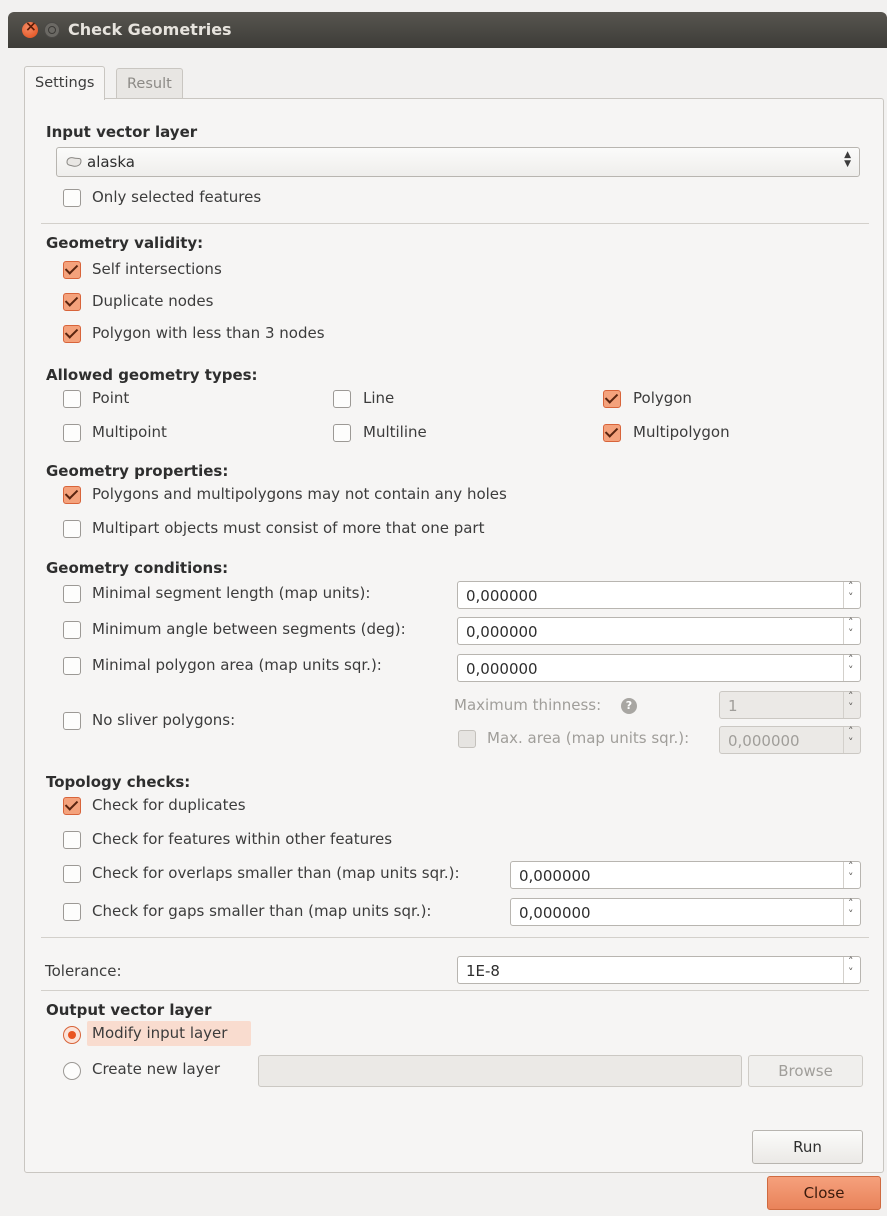 The height and width of the screenshot is (1216, 887). What do you see at coordinates (118, 782) in the screenshot?
I see `topology-heading: Topology checks:` at bounding box center [118, 782].